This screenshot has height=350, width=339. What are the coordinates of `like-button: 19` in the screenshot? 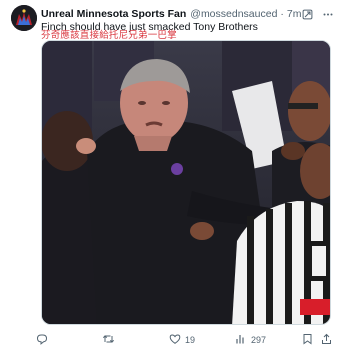 It's located at (182, 340).